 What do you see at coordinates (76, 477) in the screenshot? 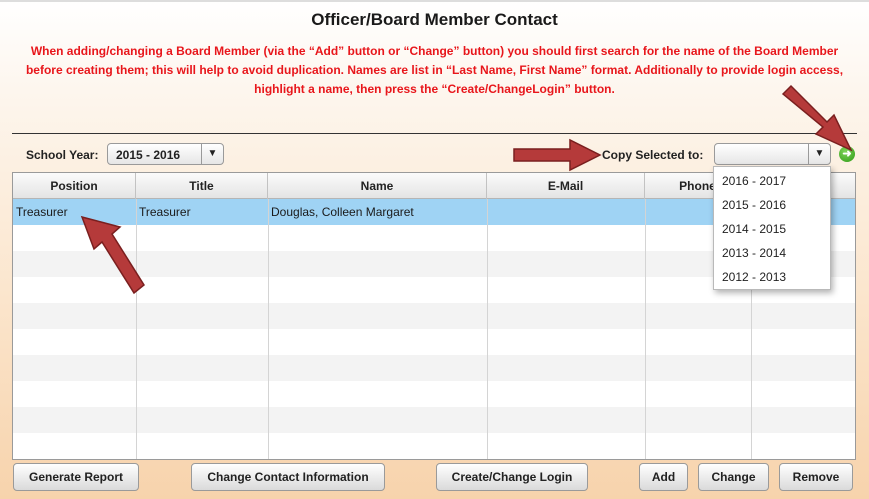
I see `generate-report-button: Generate Report` at bounding box center [76, 477].